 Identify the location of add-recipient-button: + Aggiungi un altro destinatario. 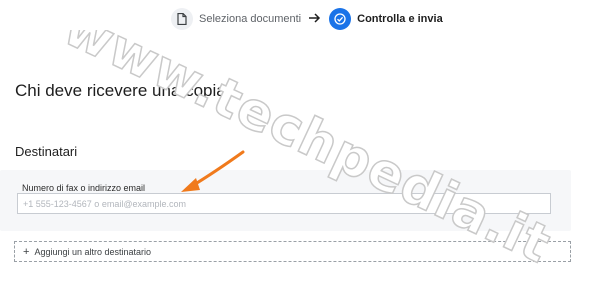
(292, 251).